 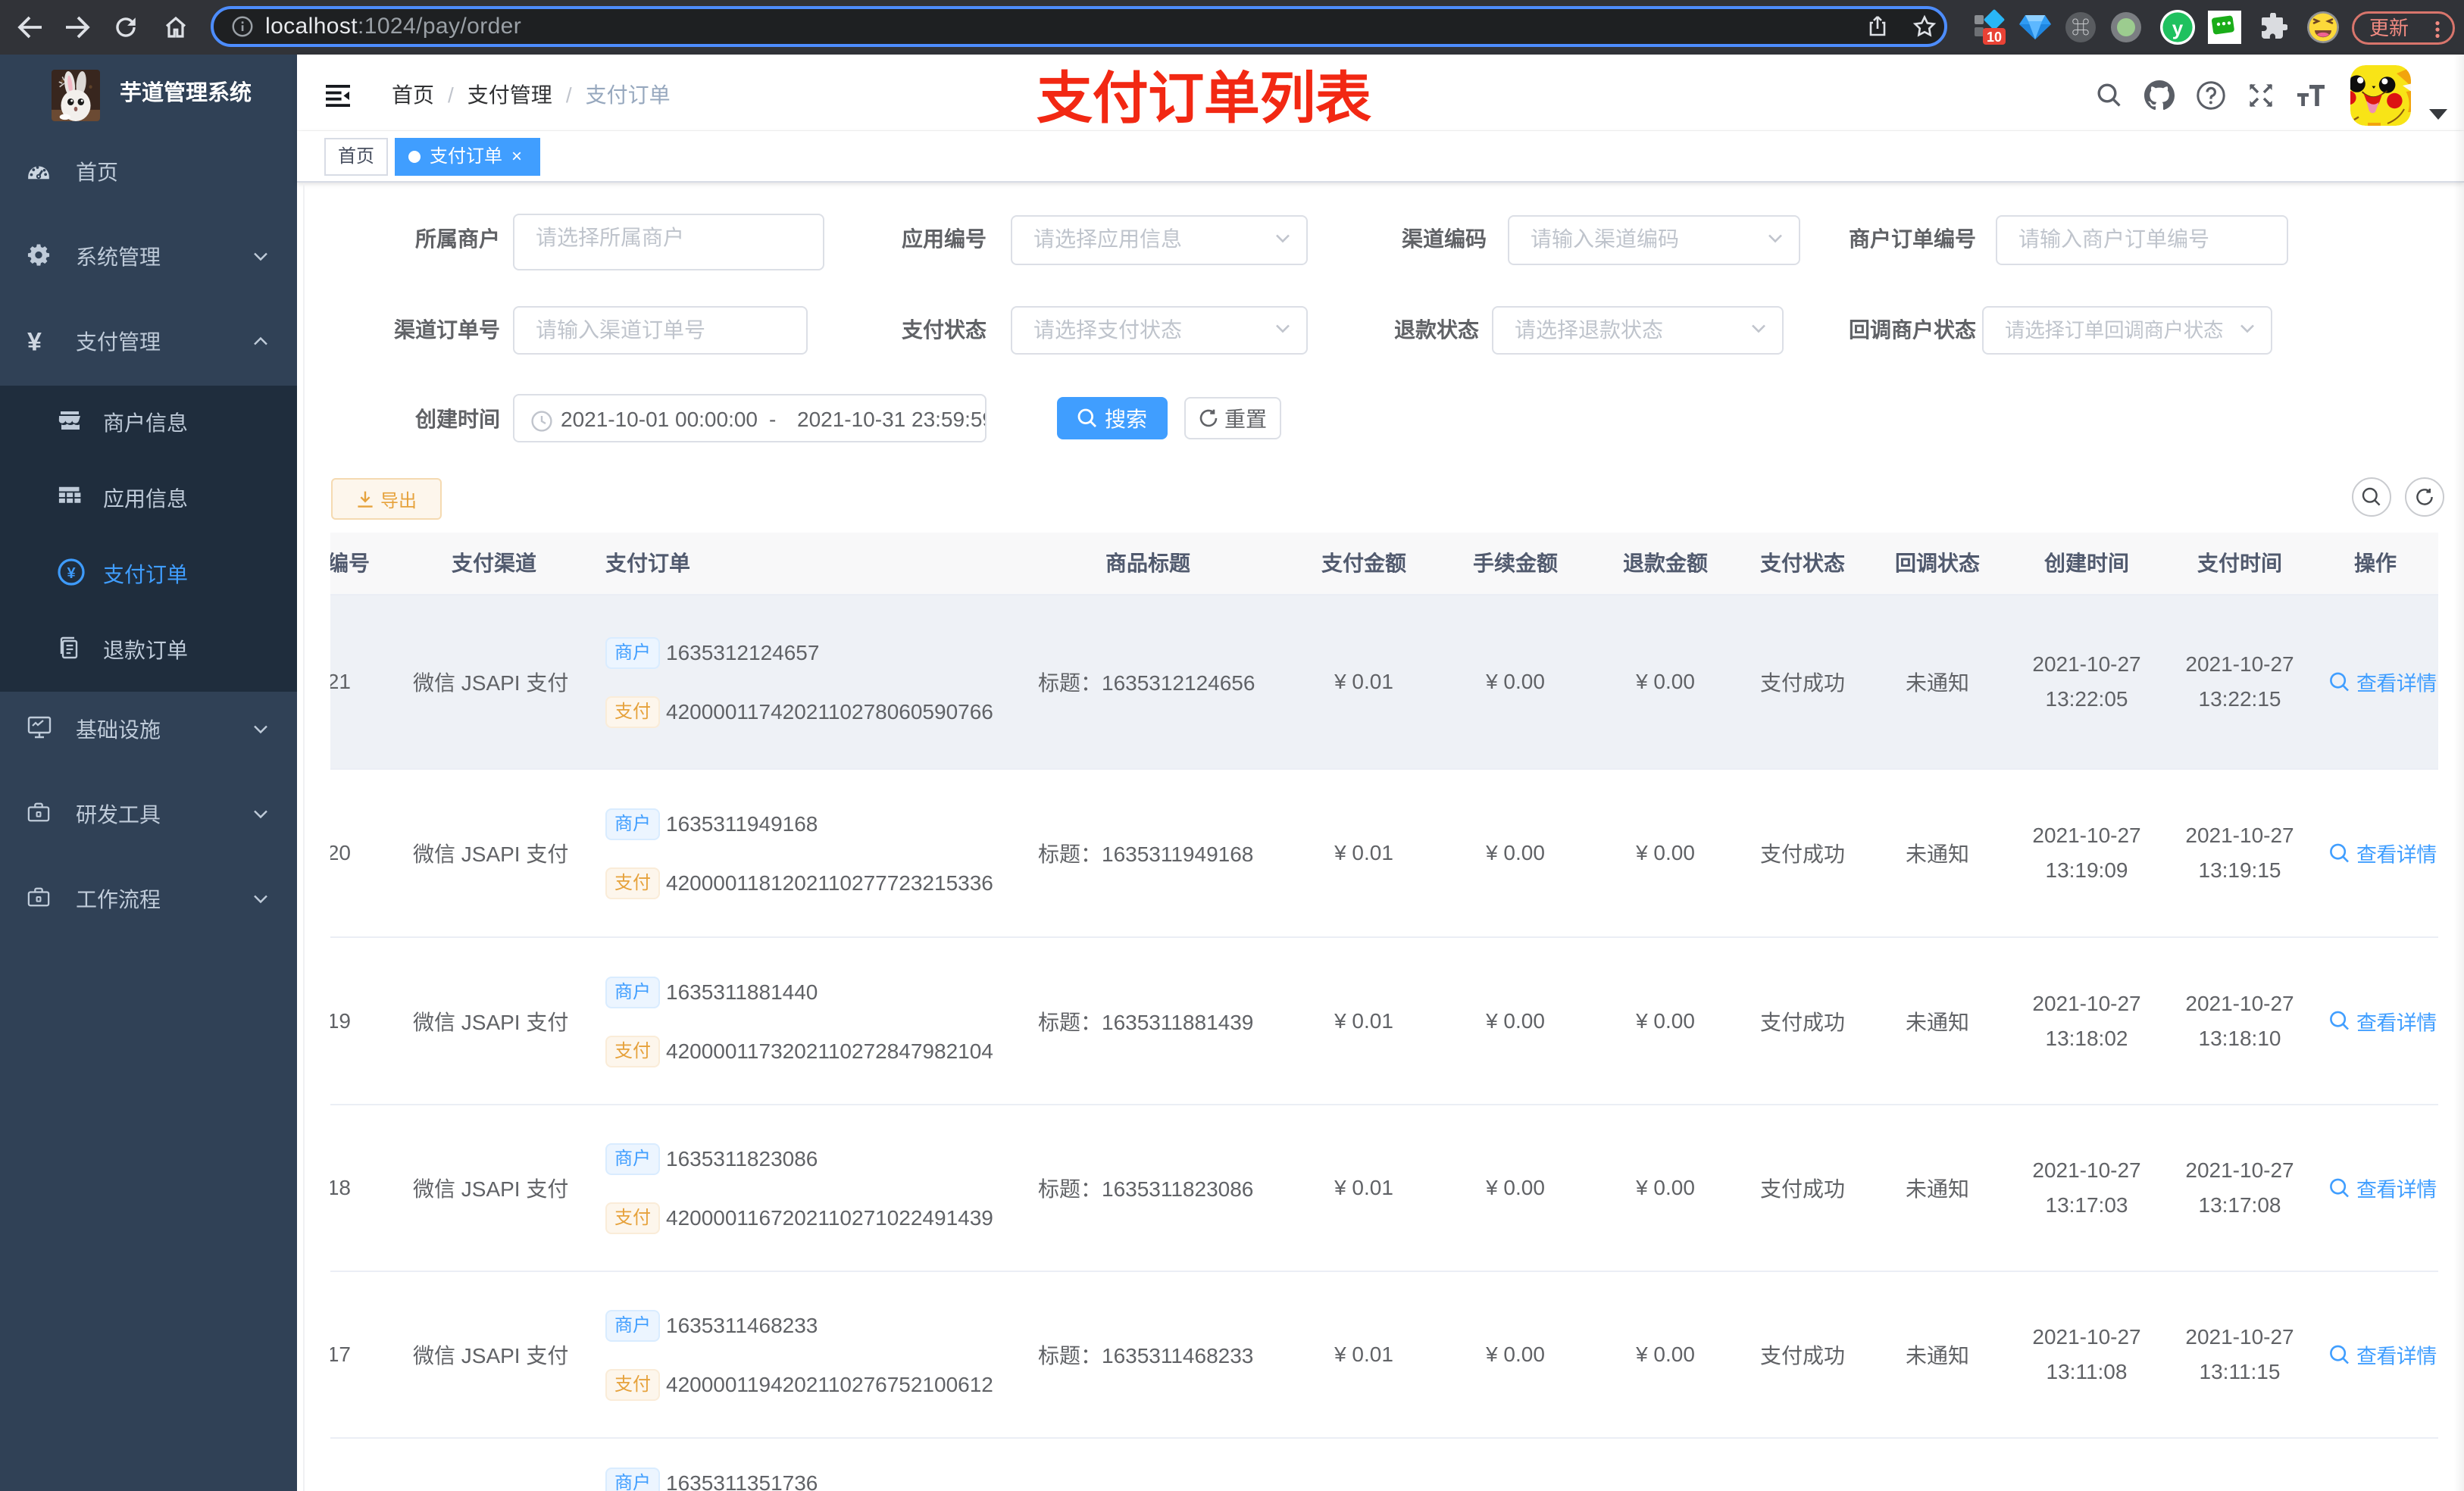 I want to click on svg-text: 10, so click(x=1994, y=37).